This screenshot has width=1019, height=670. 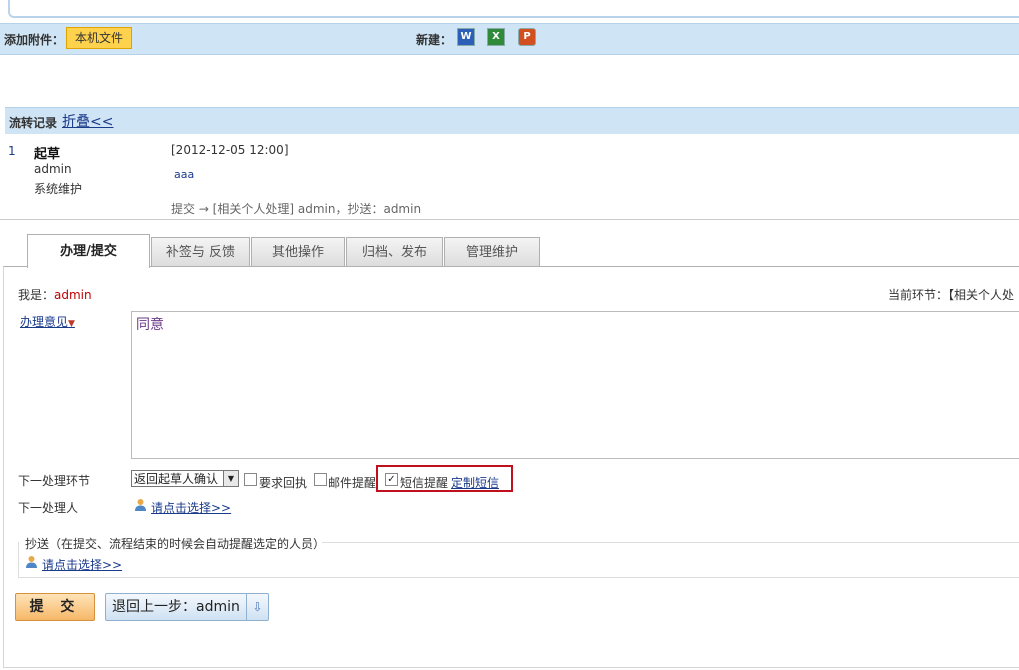 What do you see at coordinates (36, 295) in the screenshot?
I see `current-user-label: 我是：` at bounding box center [36, 295].